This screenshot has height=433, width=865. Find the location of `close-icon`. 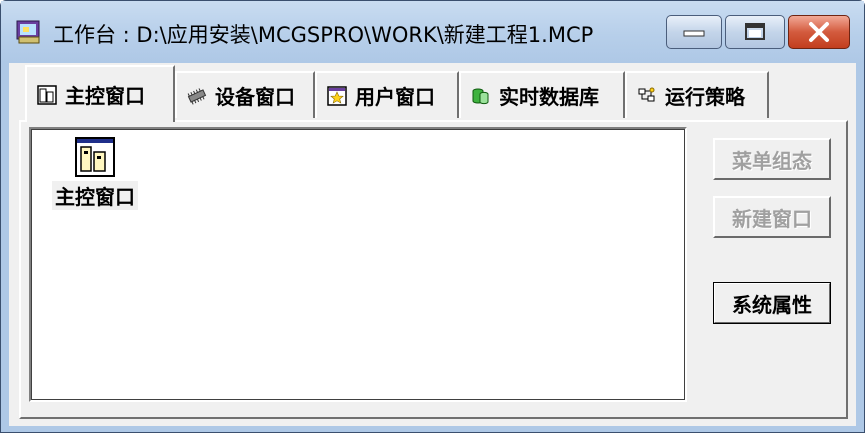

close-icon is located at coordinates (819, 32).